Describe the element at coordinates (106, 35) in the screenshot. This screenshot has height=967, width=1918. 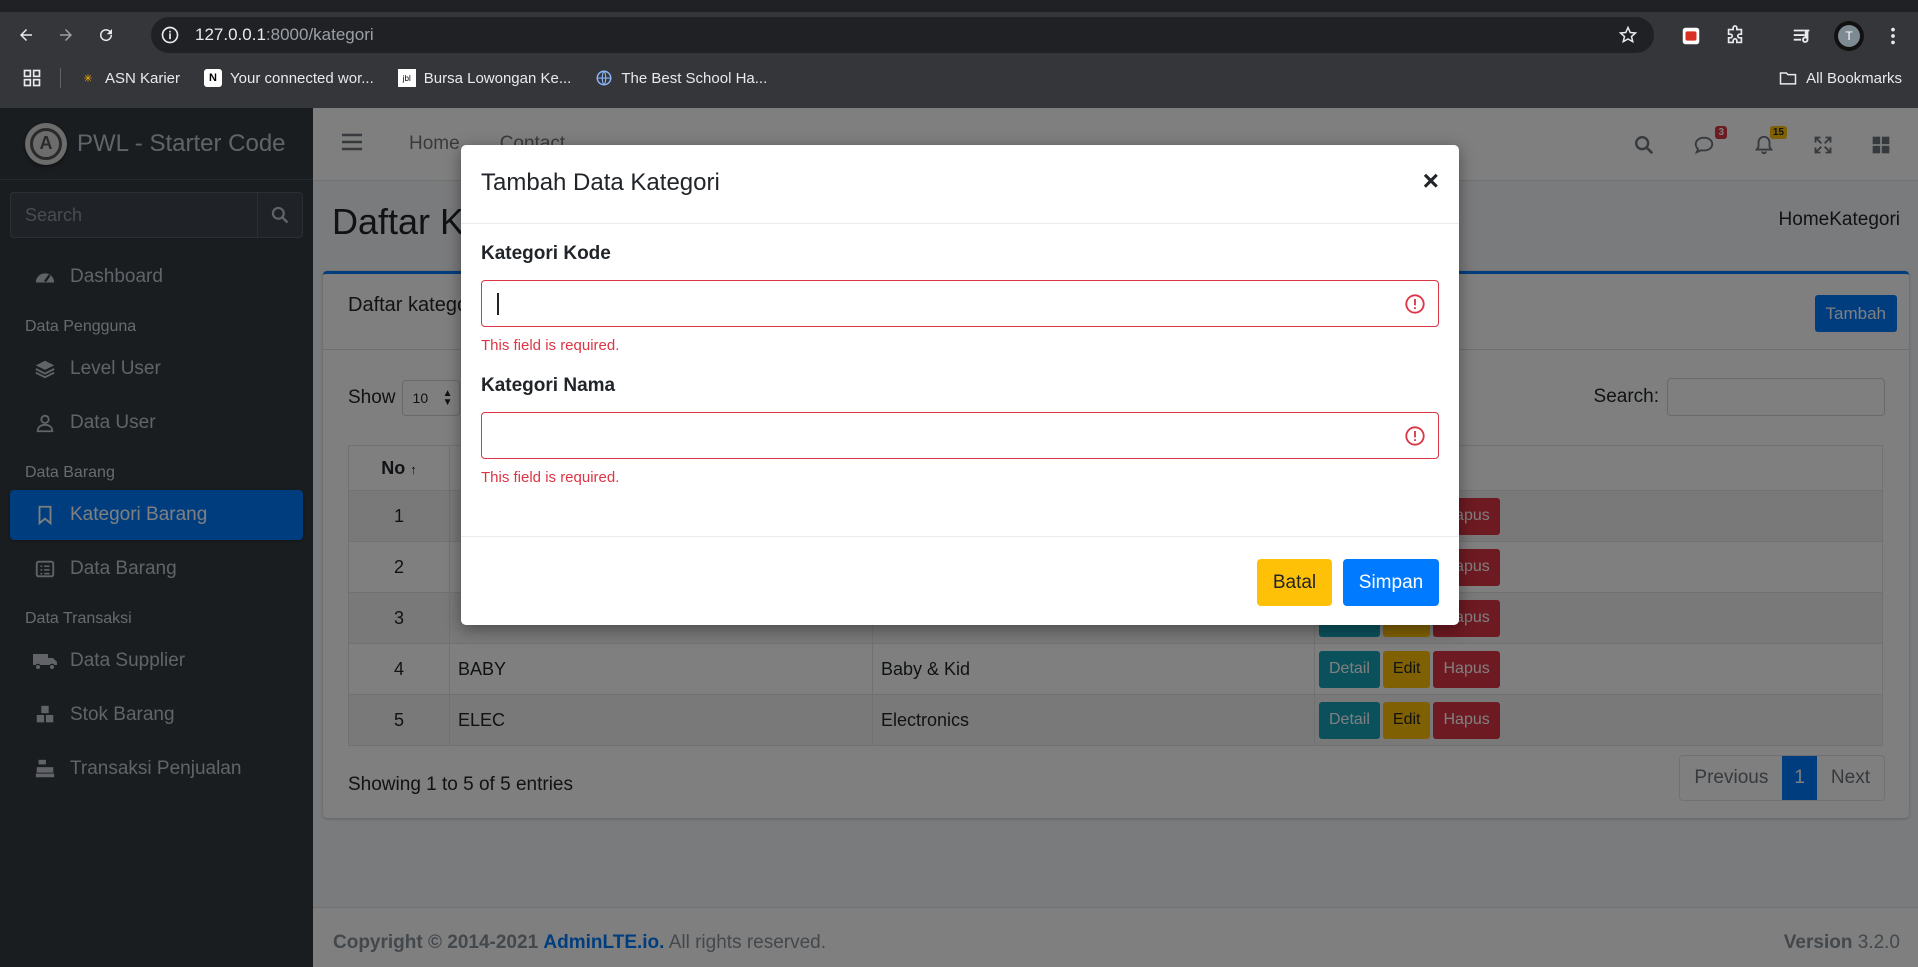
I see `reload-icon` at that location.